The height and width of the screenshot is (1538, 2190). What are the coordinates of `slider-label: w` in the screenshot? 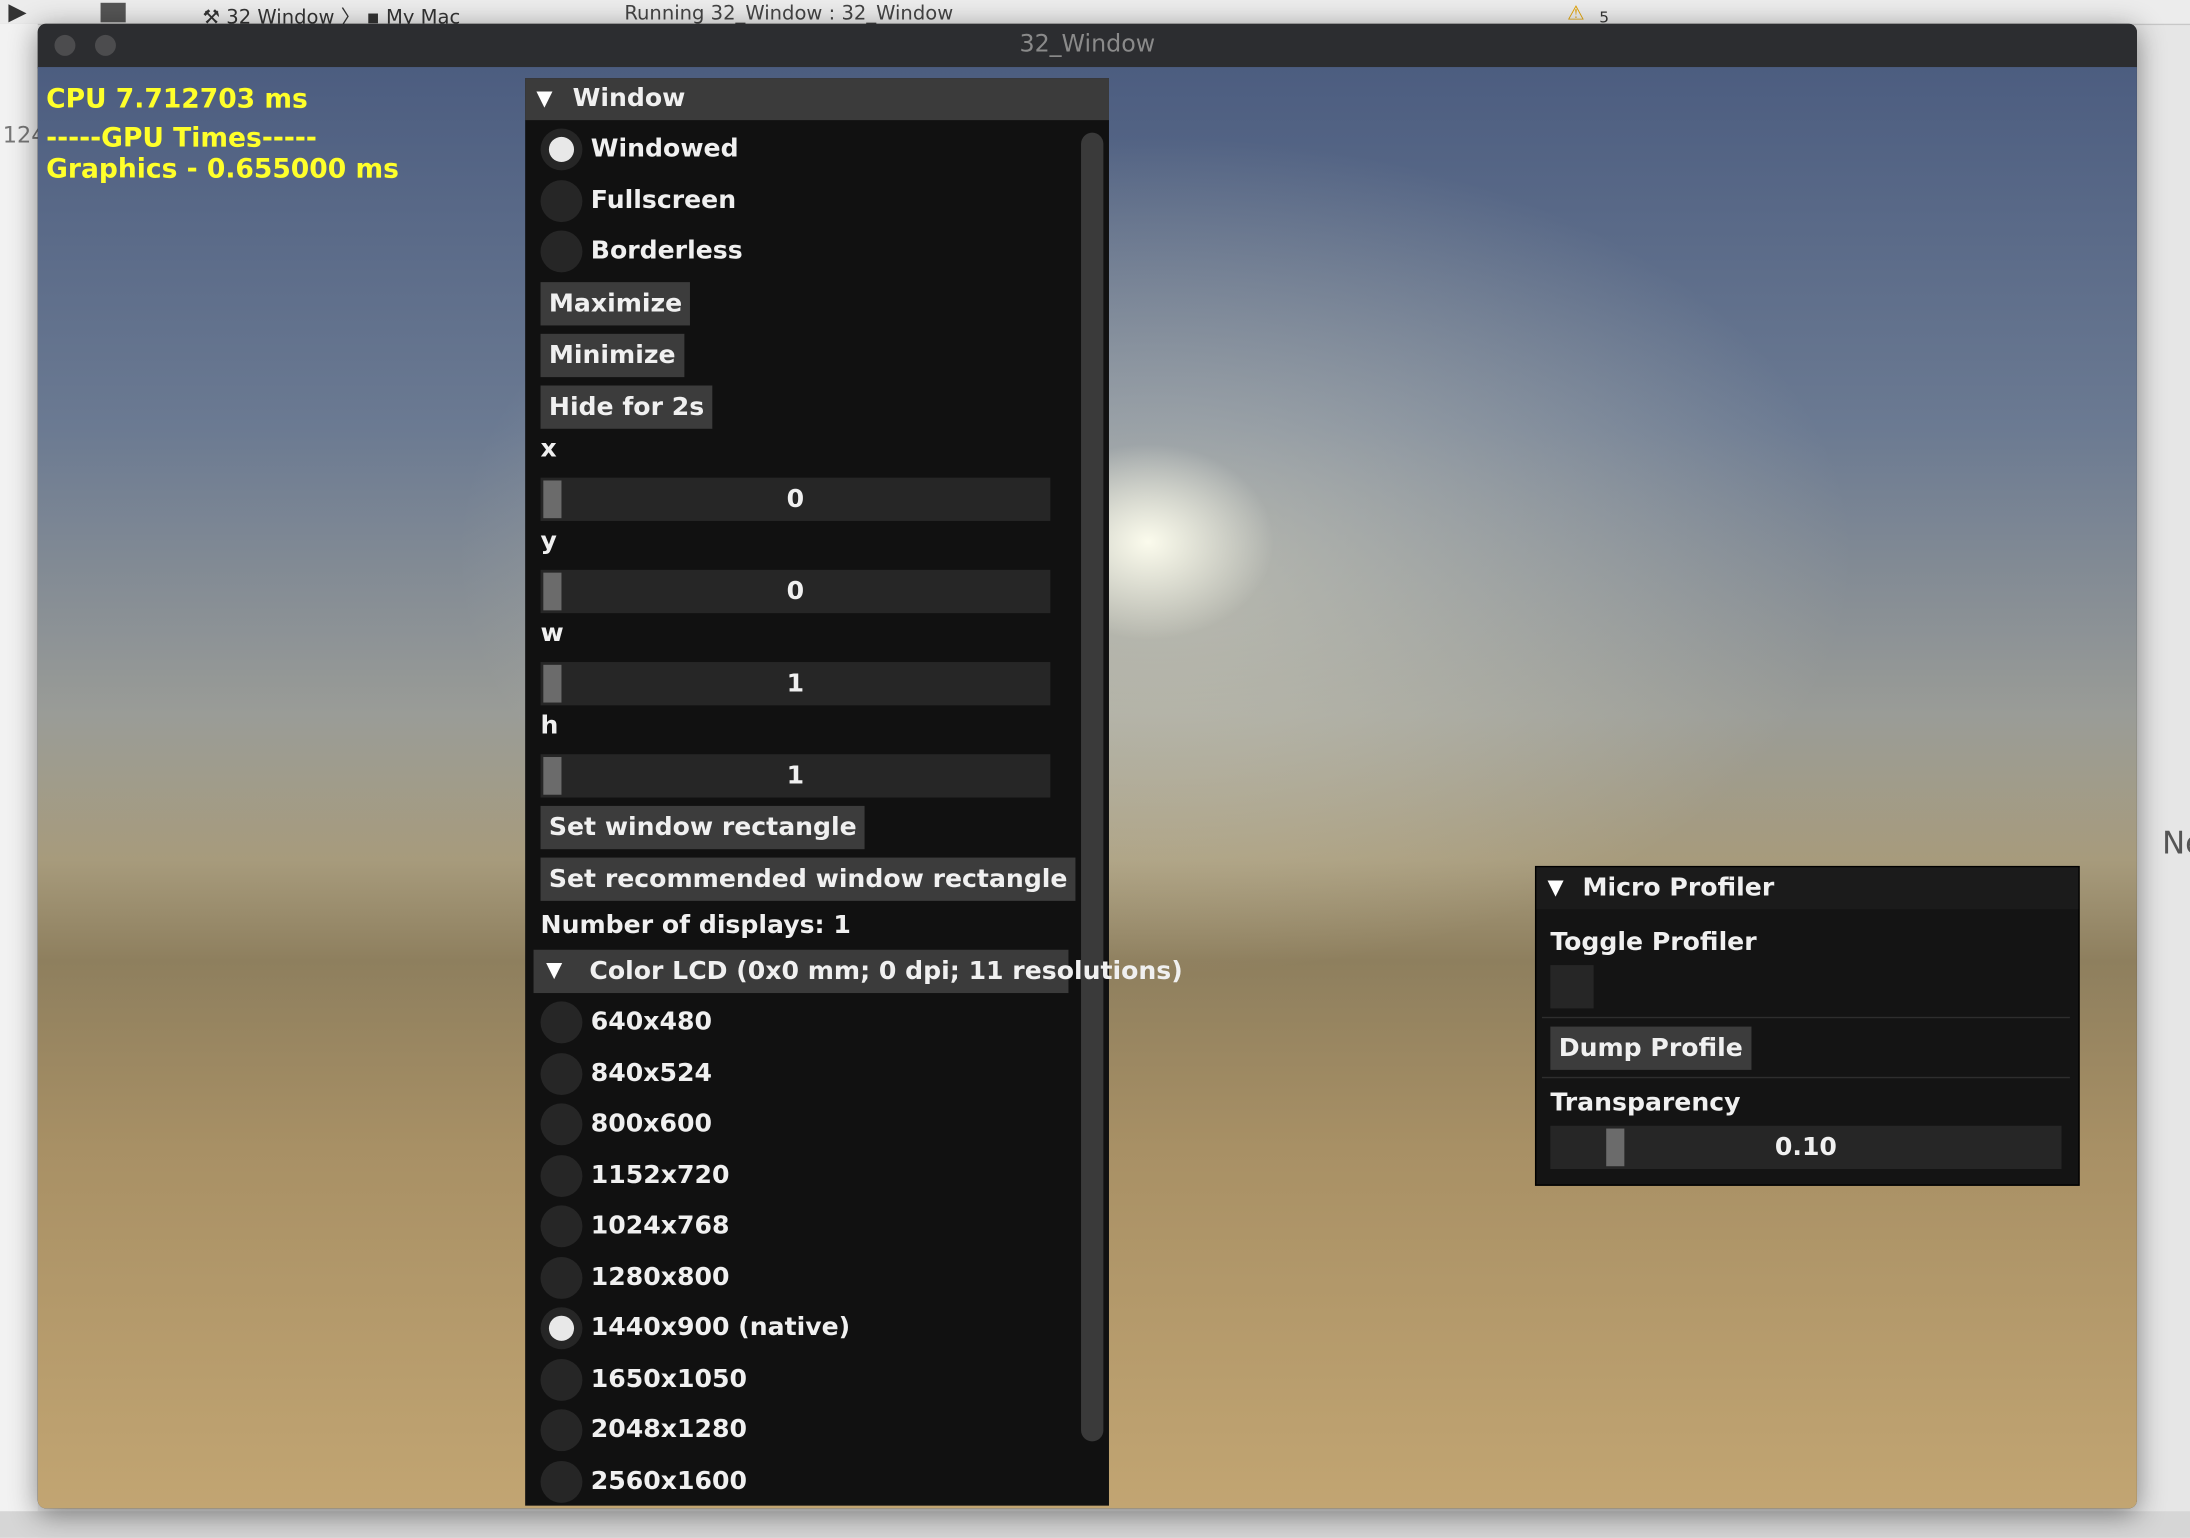 It's located at (552, 633).